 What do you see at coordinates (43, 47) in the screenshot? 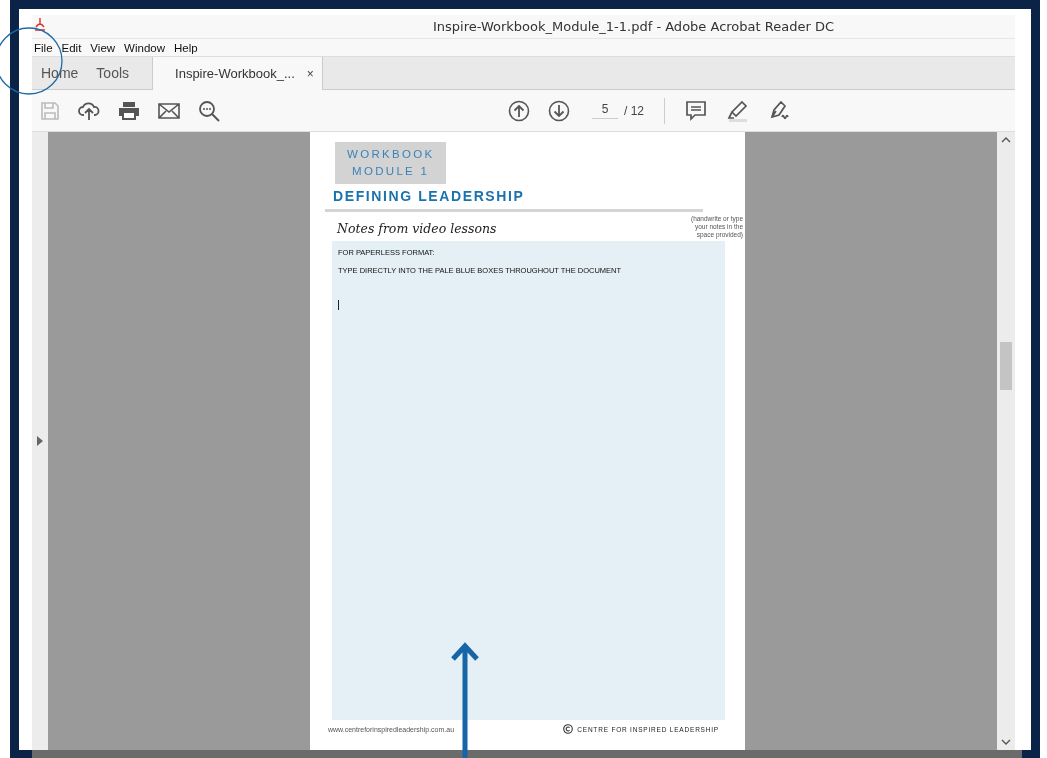
I see `menu-item: File` at bounding box center [43, 47].